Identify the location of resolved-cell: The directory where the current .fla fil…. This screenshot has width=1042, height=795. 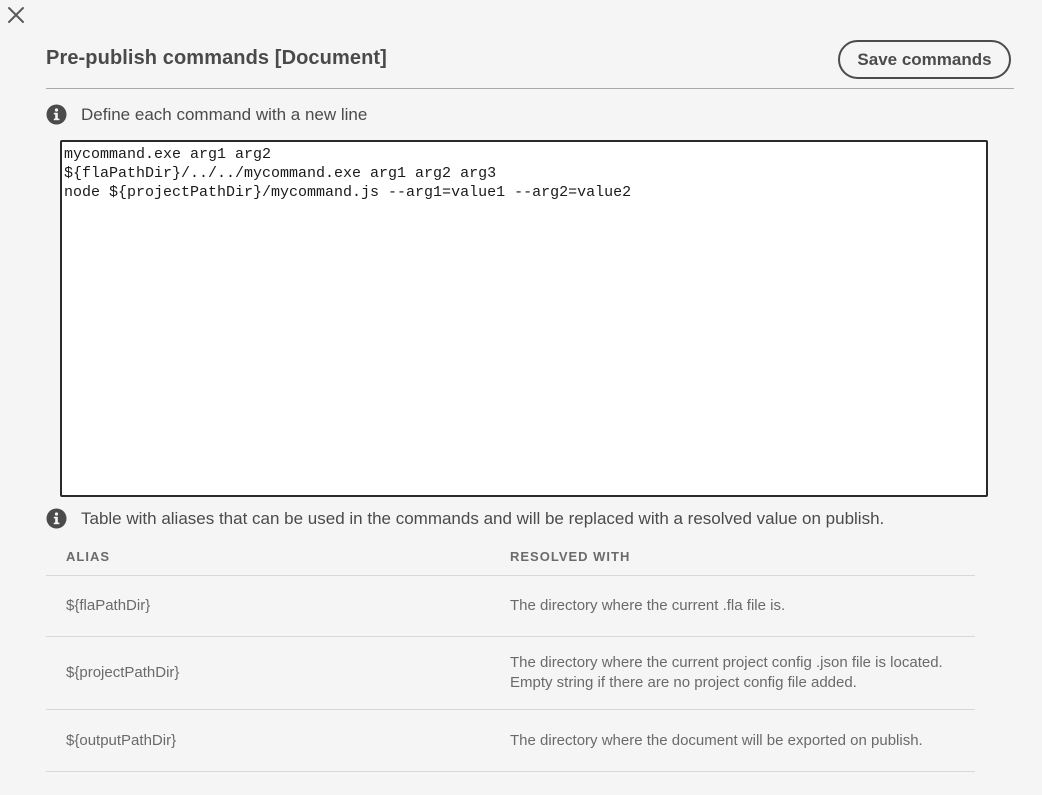
(648, 605).